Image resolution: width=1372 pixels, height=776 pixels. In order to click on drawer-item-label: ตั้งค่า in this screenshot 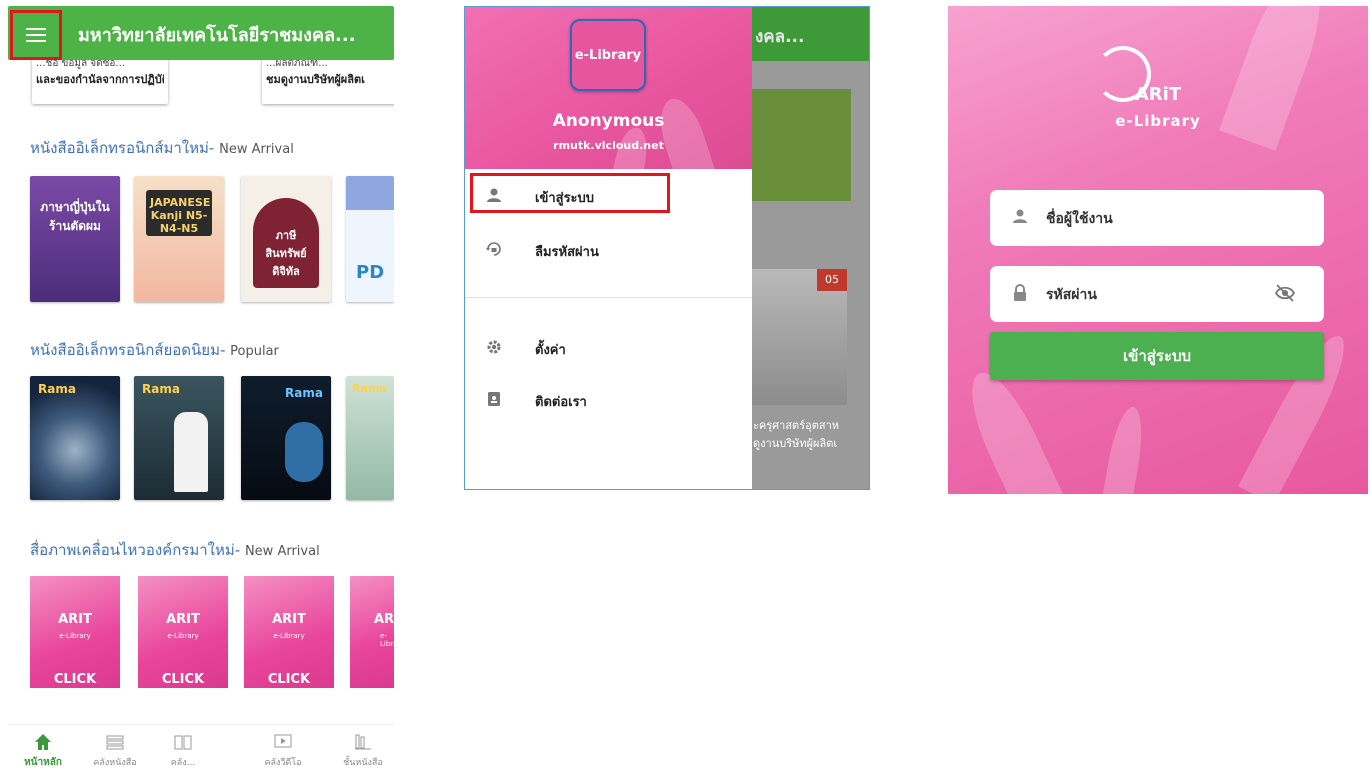, I will do `click(550, 350)`.